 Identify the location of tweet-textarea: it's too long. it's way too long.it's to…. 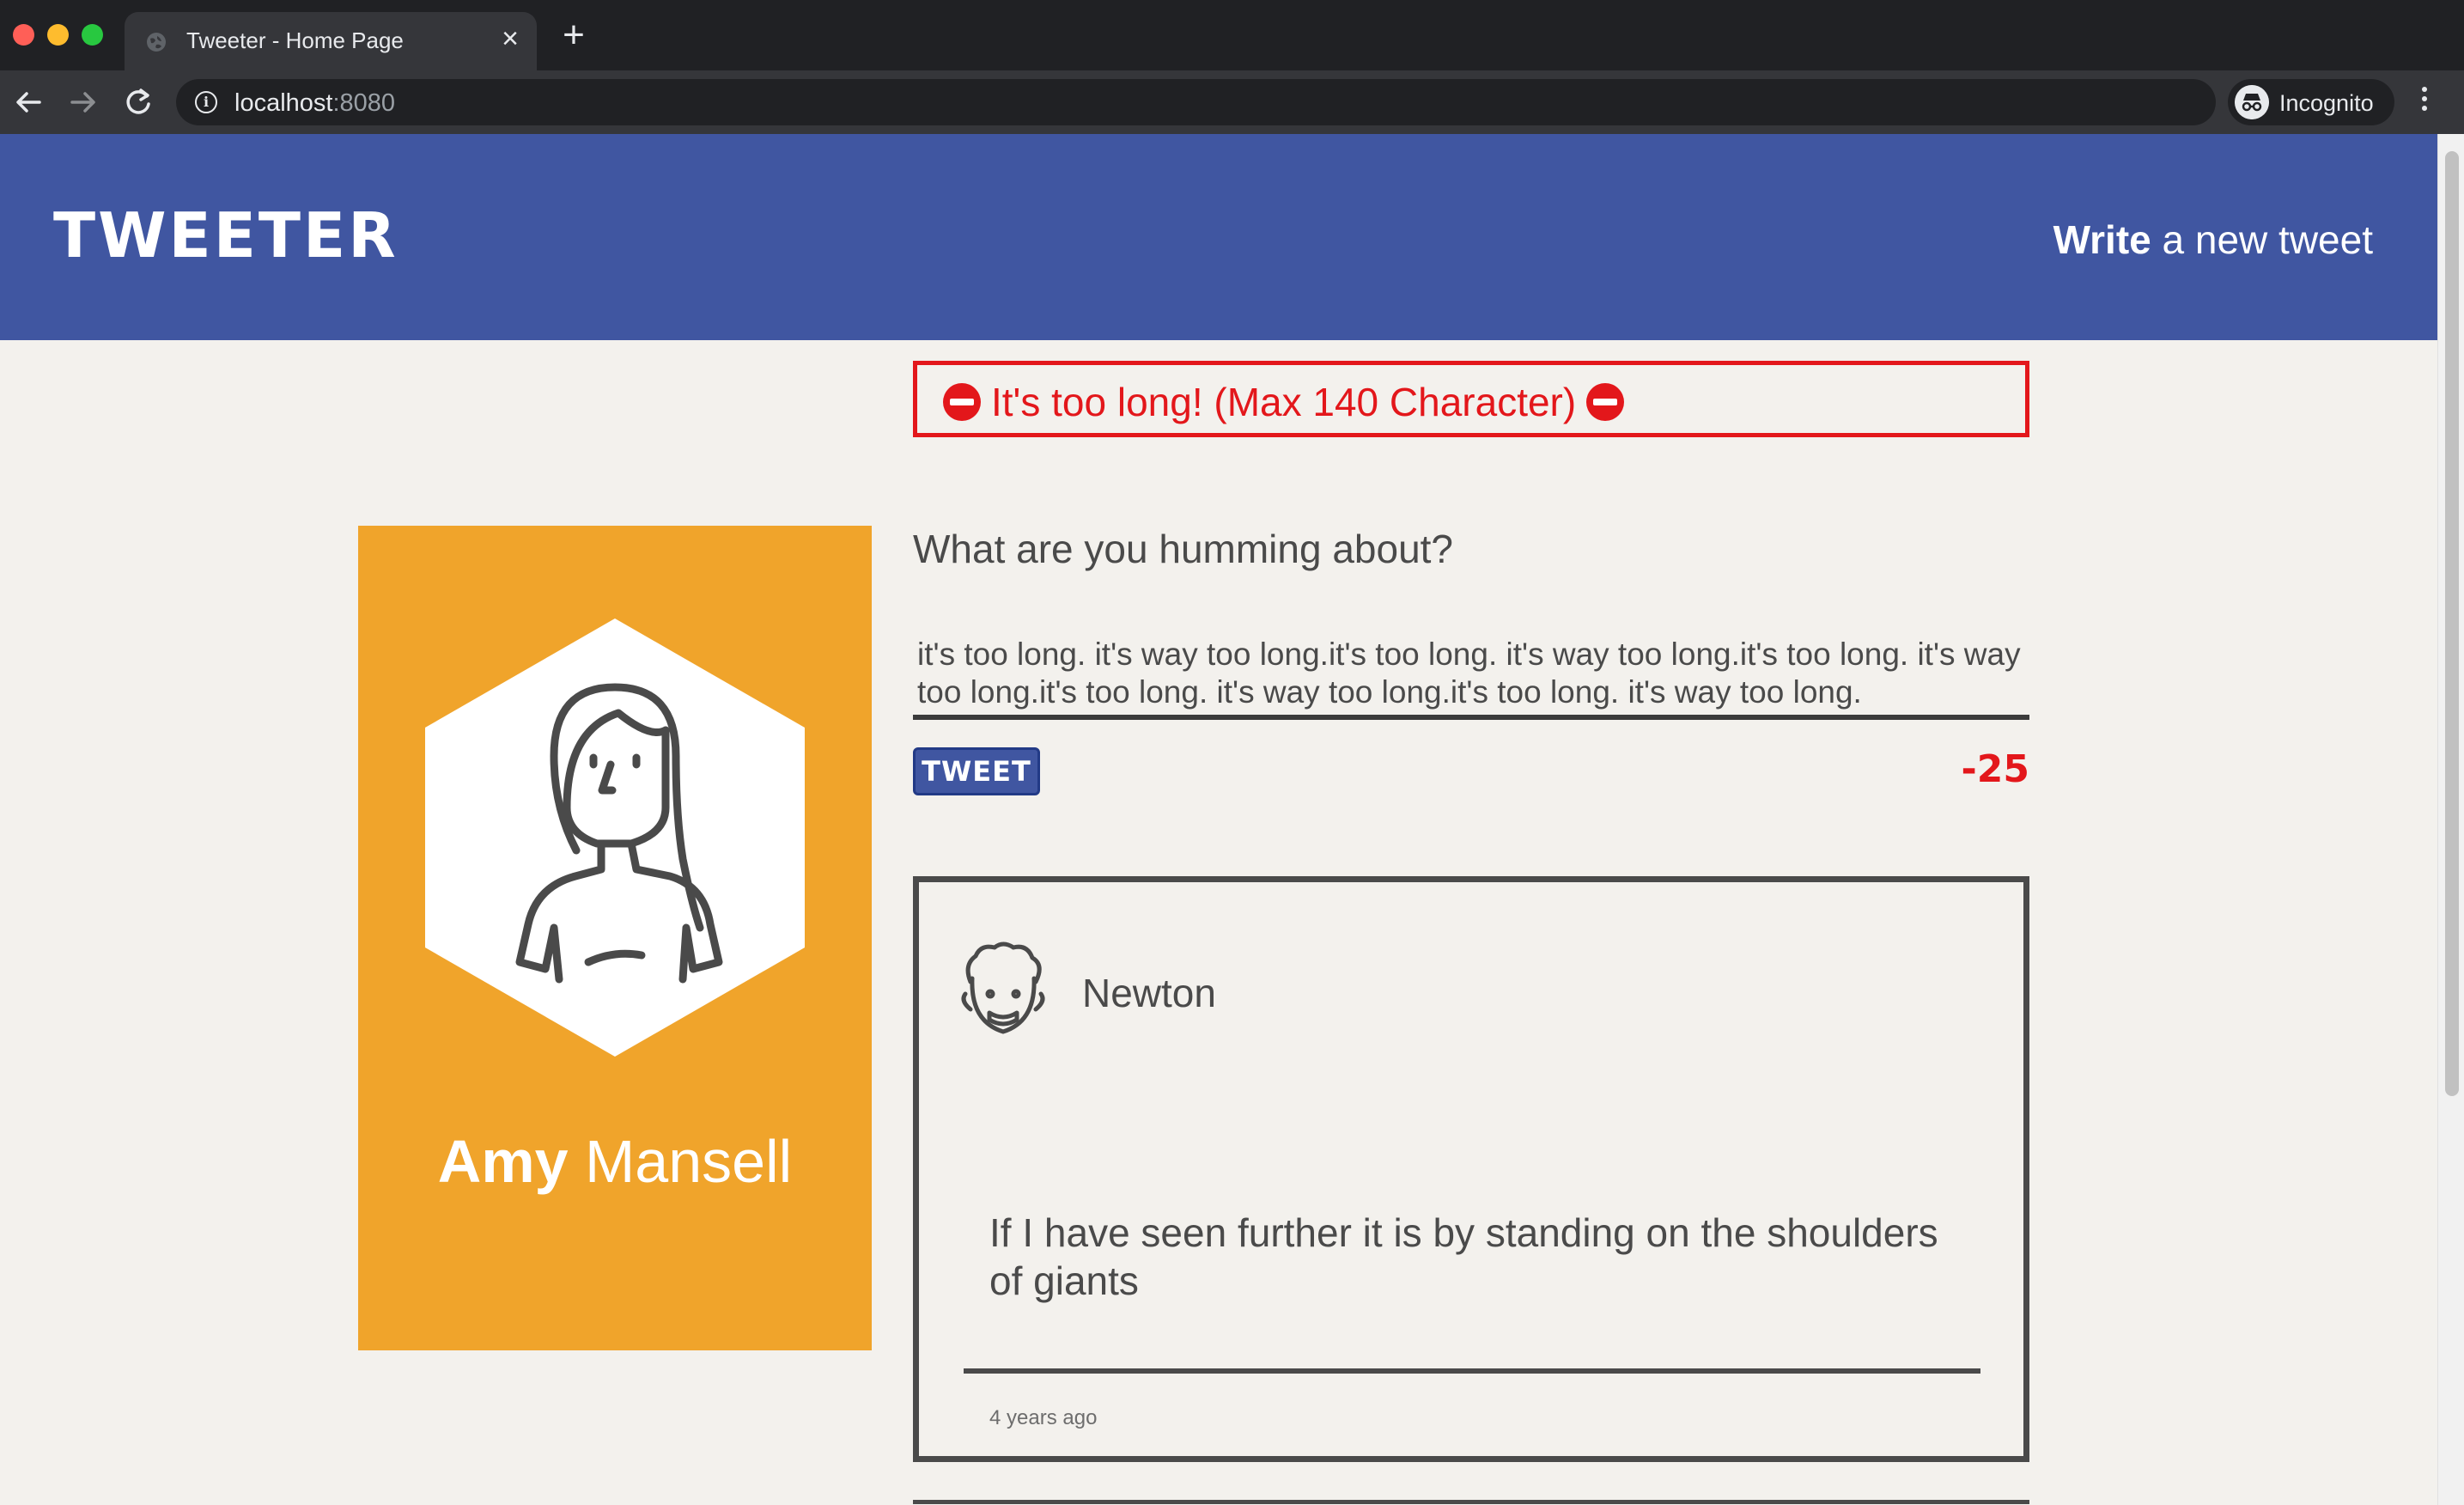
(1471, 677).